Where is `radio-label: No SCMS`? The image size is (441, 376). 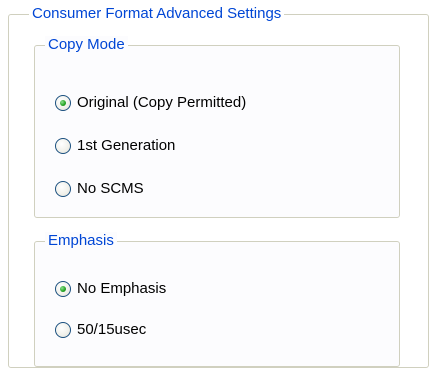 radio-label: No SCMS is located at coordinates (110, 189).